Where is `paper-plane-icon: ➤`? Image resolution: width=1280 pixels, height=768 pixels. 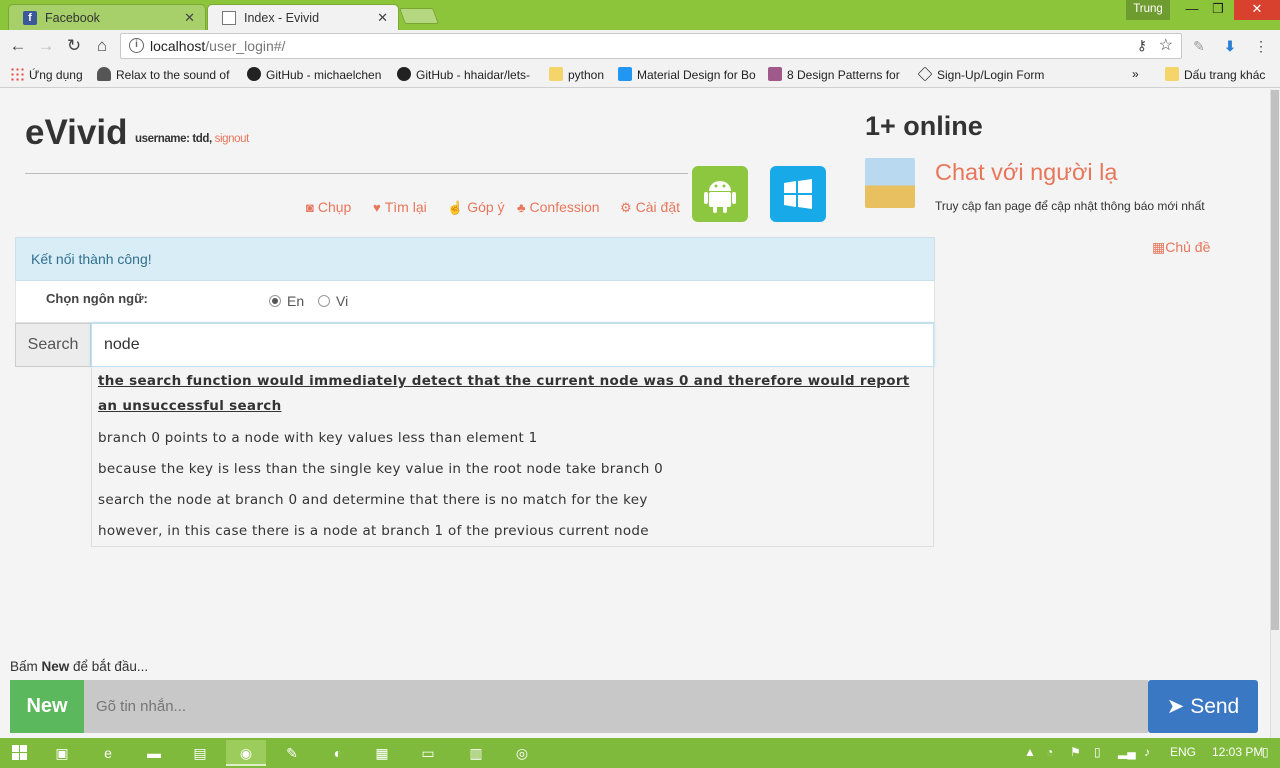 paper-plane-icon: ➤ is located at coordinates (1178, 706).